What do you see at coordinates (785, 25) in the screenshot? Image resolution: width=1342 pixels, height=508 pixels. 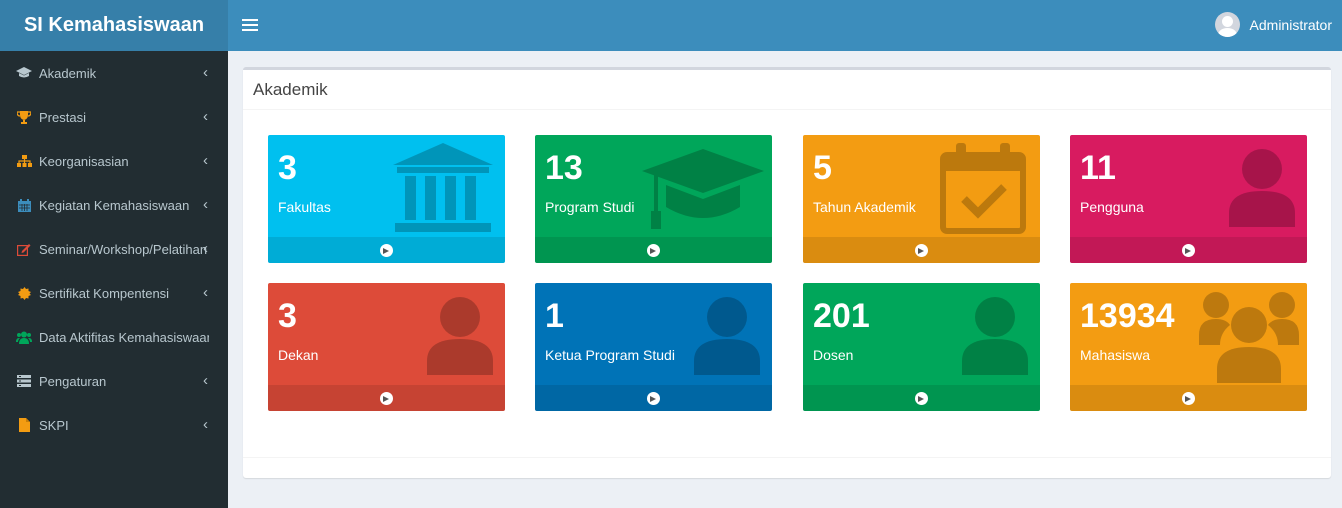 I see `top-navbar: Administrator` at bounding box center [785, 25].